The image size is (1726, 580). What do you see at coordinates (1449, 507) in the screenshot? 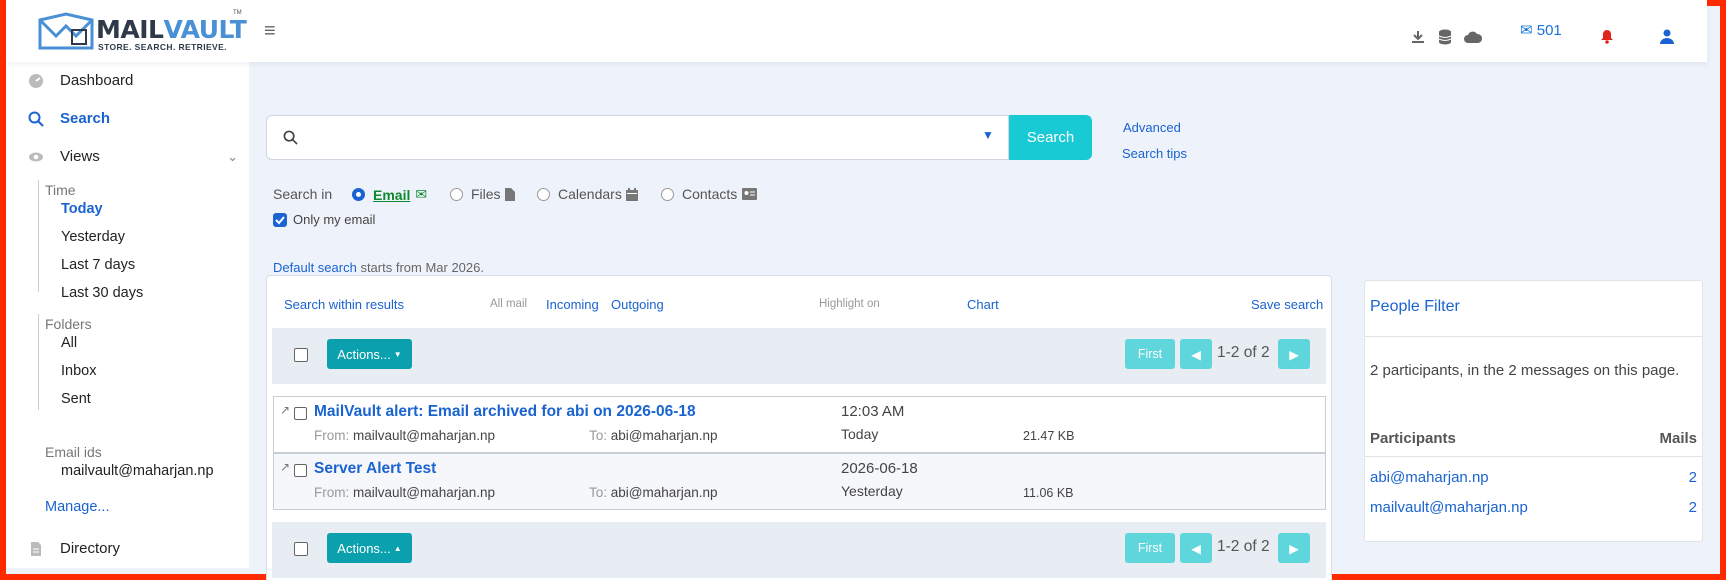
I see `participant-link: mailvault@maharjan.np` at bounding box center [1449, 507].